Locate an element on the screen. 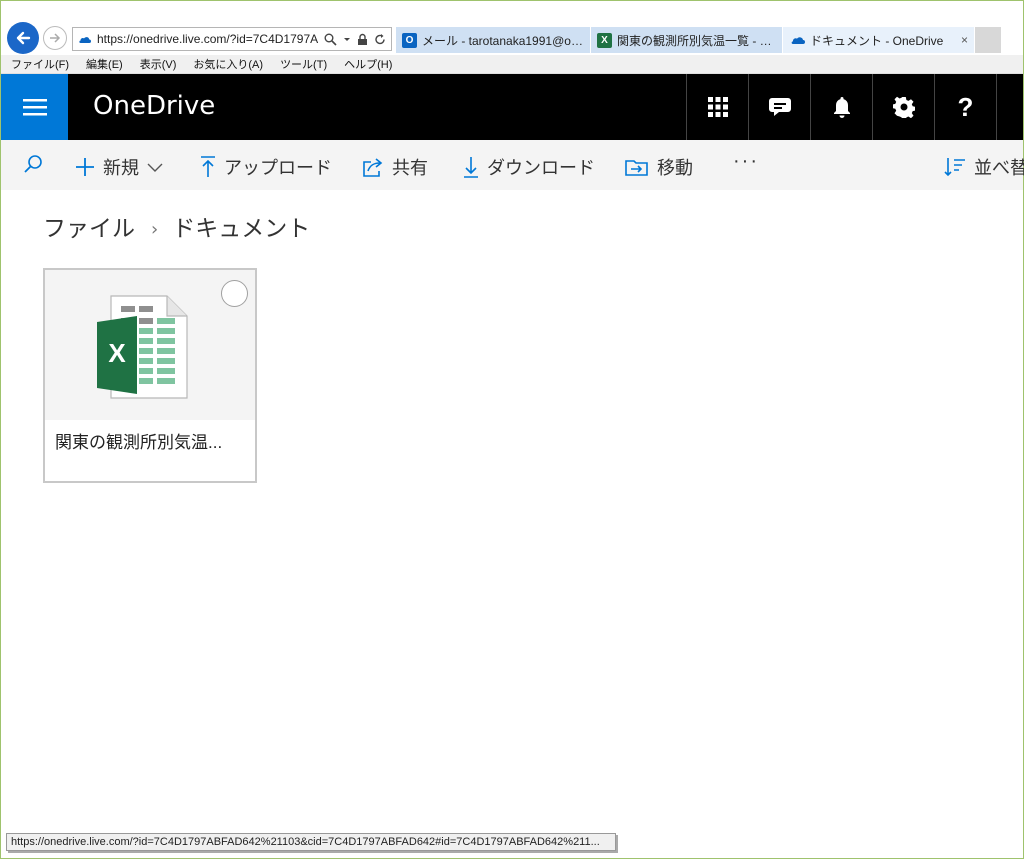 The height and width of the screenshot is (859, 1024). breadcrumb: ファイル › ドキュメント is located at coordinates (176, 226).